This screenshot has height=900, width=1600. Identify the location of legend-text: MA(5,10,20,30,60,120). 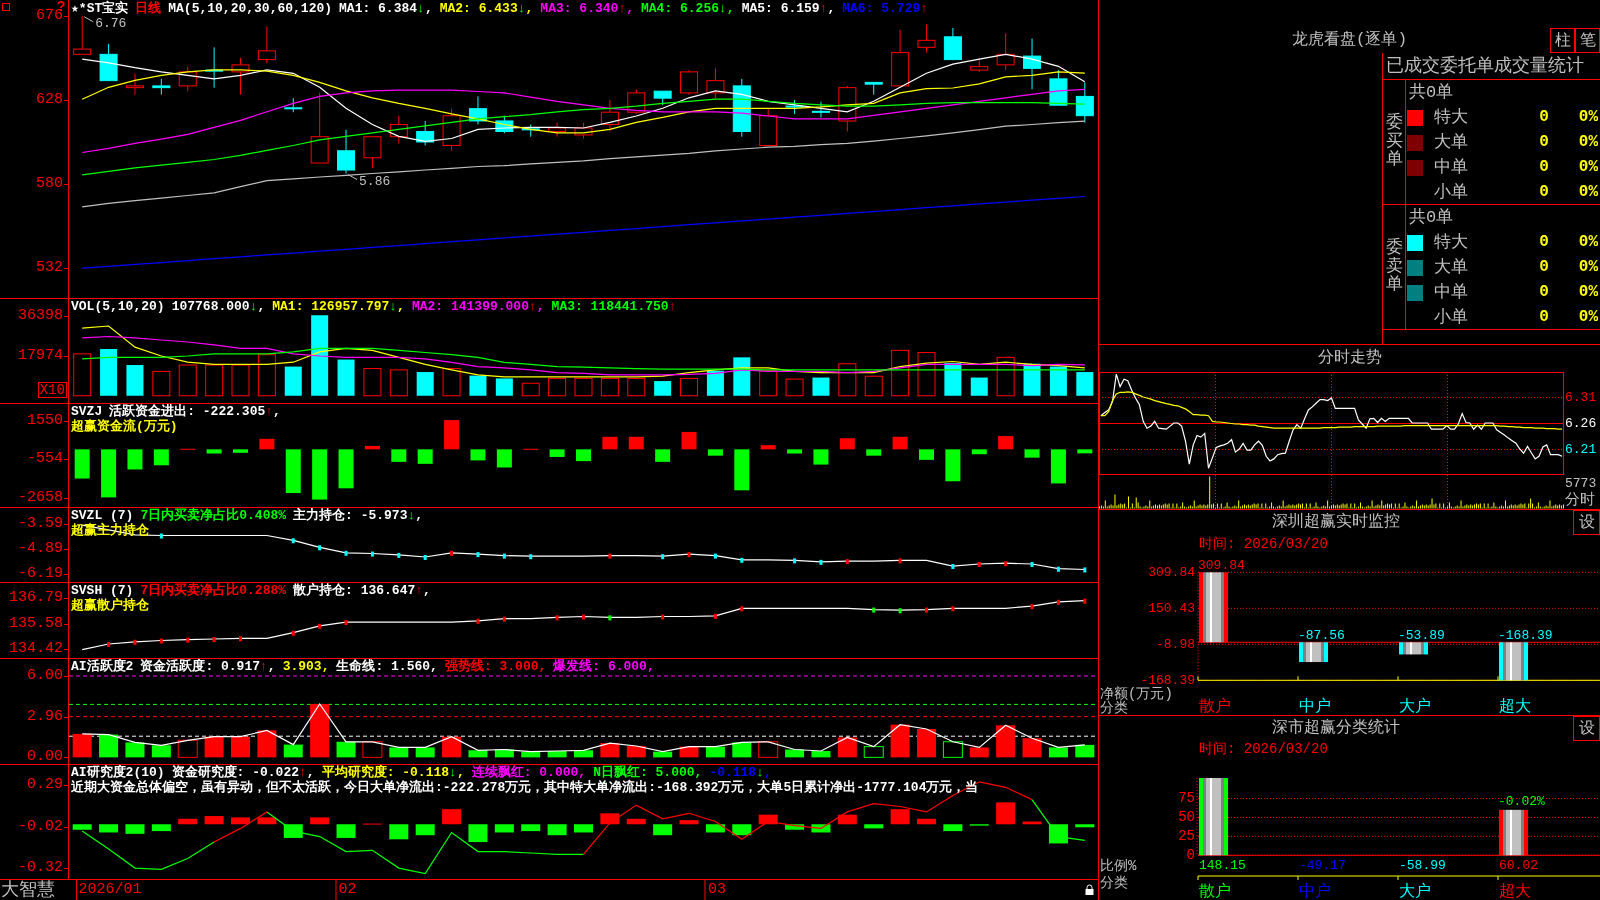
(250, 8).